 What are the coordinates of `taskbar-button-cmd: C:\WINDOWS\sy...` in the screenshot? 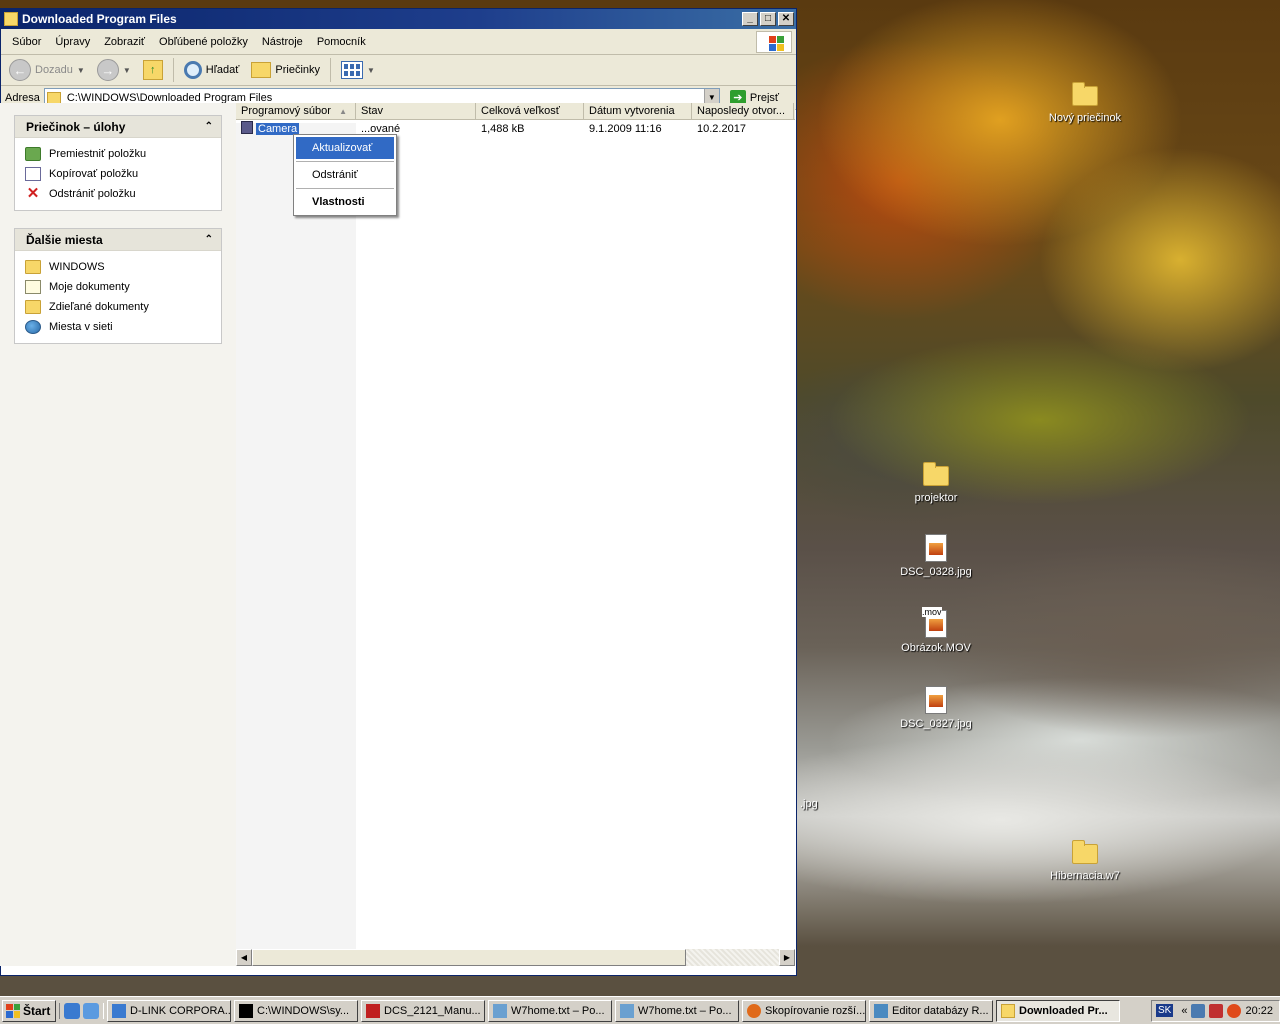 It's located at (296, 1010).